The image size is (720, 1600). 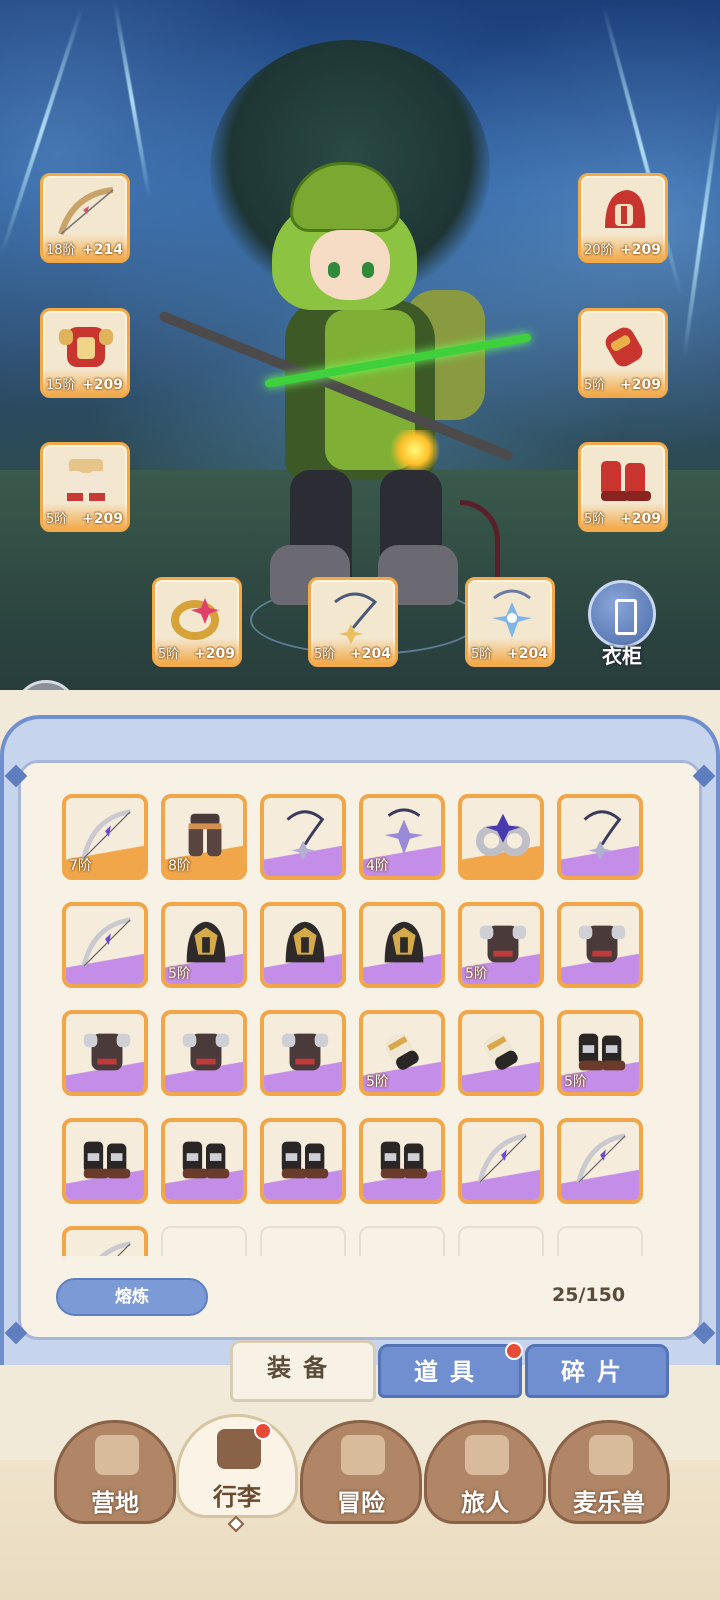 I want to click on equip-slot-pants: 5阶 +209, so click(x=85, y=487).